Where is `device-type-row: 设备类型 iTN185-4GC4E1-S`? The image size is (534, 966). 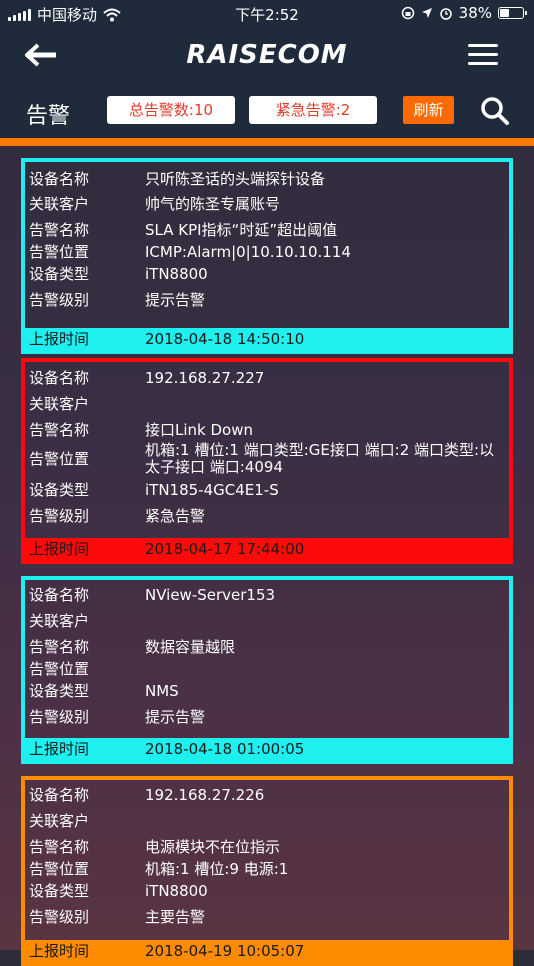 device-type-row: 设备类型 iTN185-4GC4E1-S is located at coordinates (267, 490).